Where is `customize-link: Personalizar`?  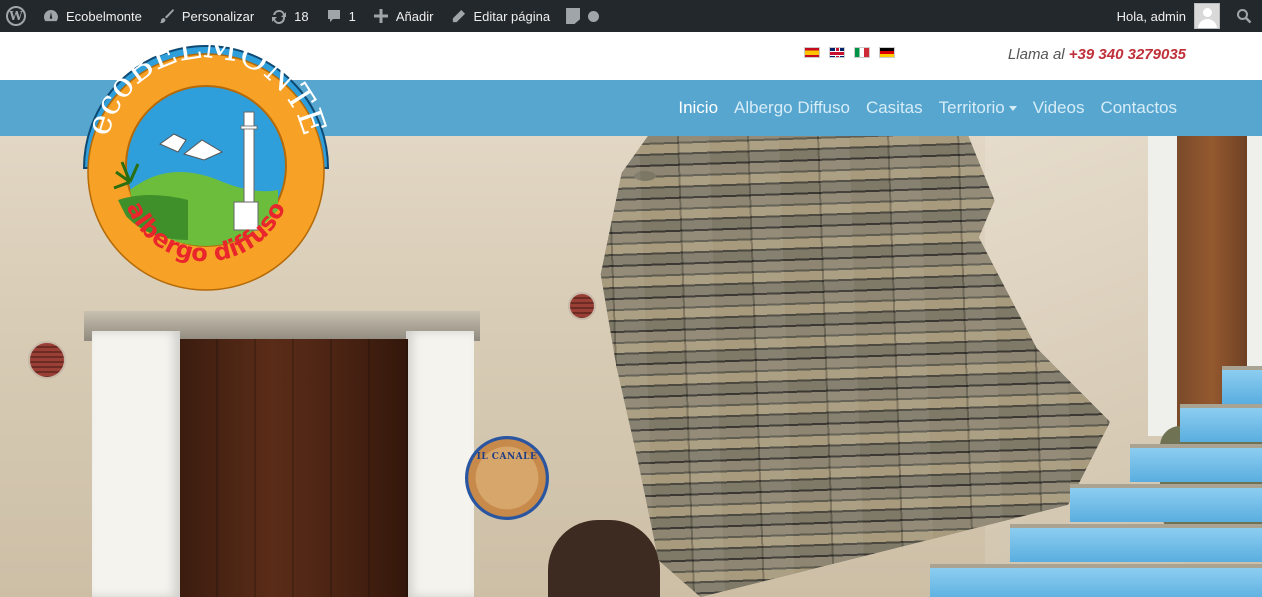 customize-link: Personalizar is located at coordinates (206, 16).